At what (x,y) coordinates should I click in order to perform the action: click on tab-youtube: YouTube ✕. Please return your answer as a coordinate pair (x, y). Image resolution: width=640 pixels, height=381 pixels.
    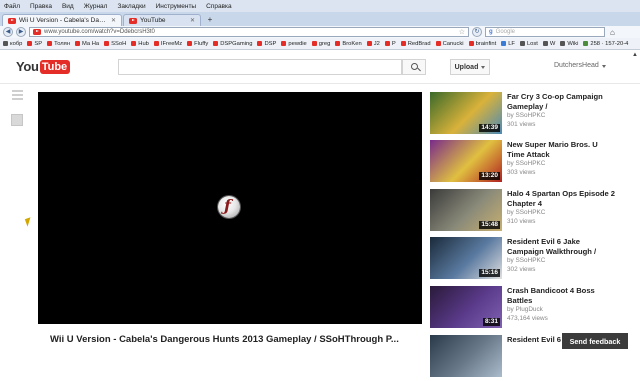
    Looking at the image, I should click on (162, 20).